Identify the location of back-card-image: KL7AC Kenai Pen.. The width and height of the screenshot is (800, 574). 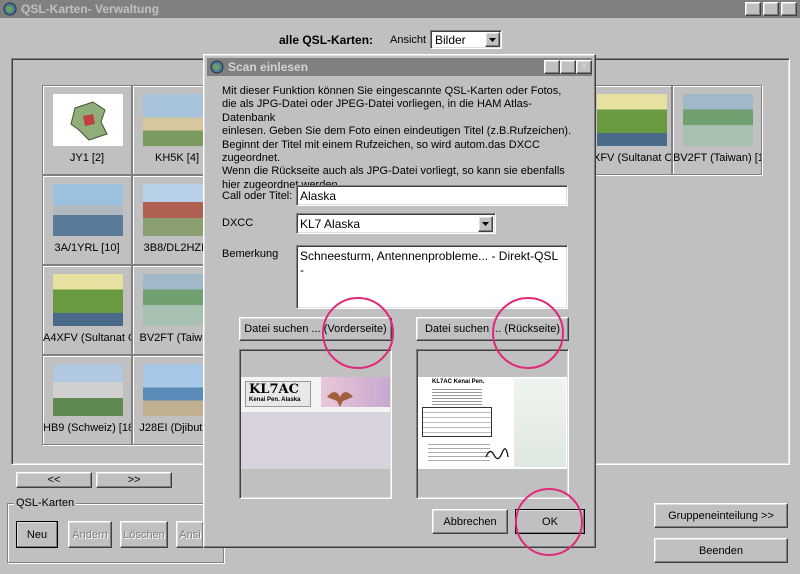
(492, 423).